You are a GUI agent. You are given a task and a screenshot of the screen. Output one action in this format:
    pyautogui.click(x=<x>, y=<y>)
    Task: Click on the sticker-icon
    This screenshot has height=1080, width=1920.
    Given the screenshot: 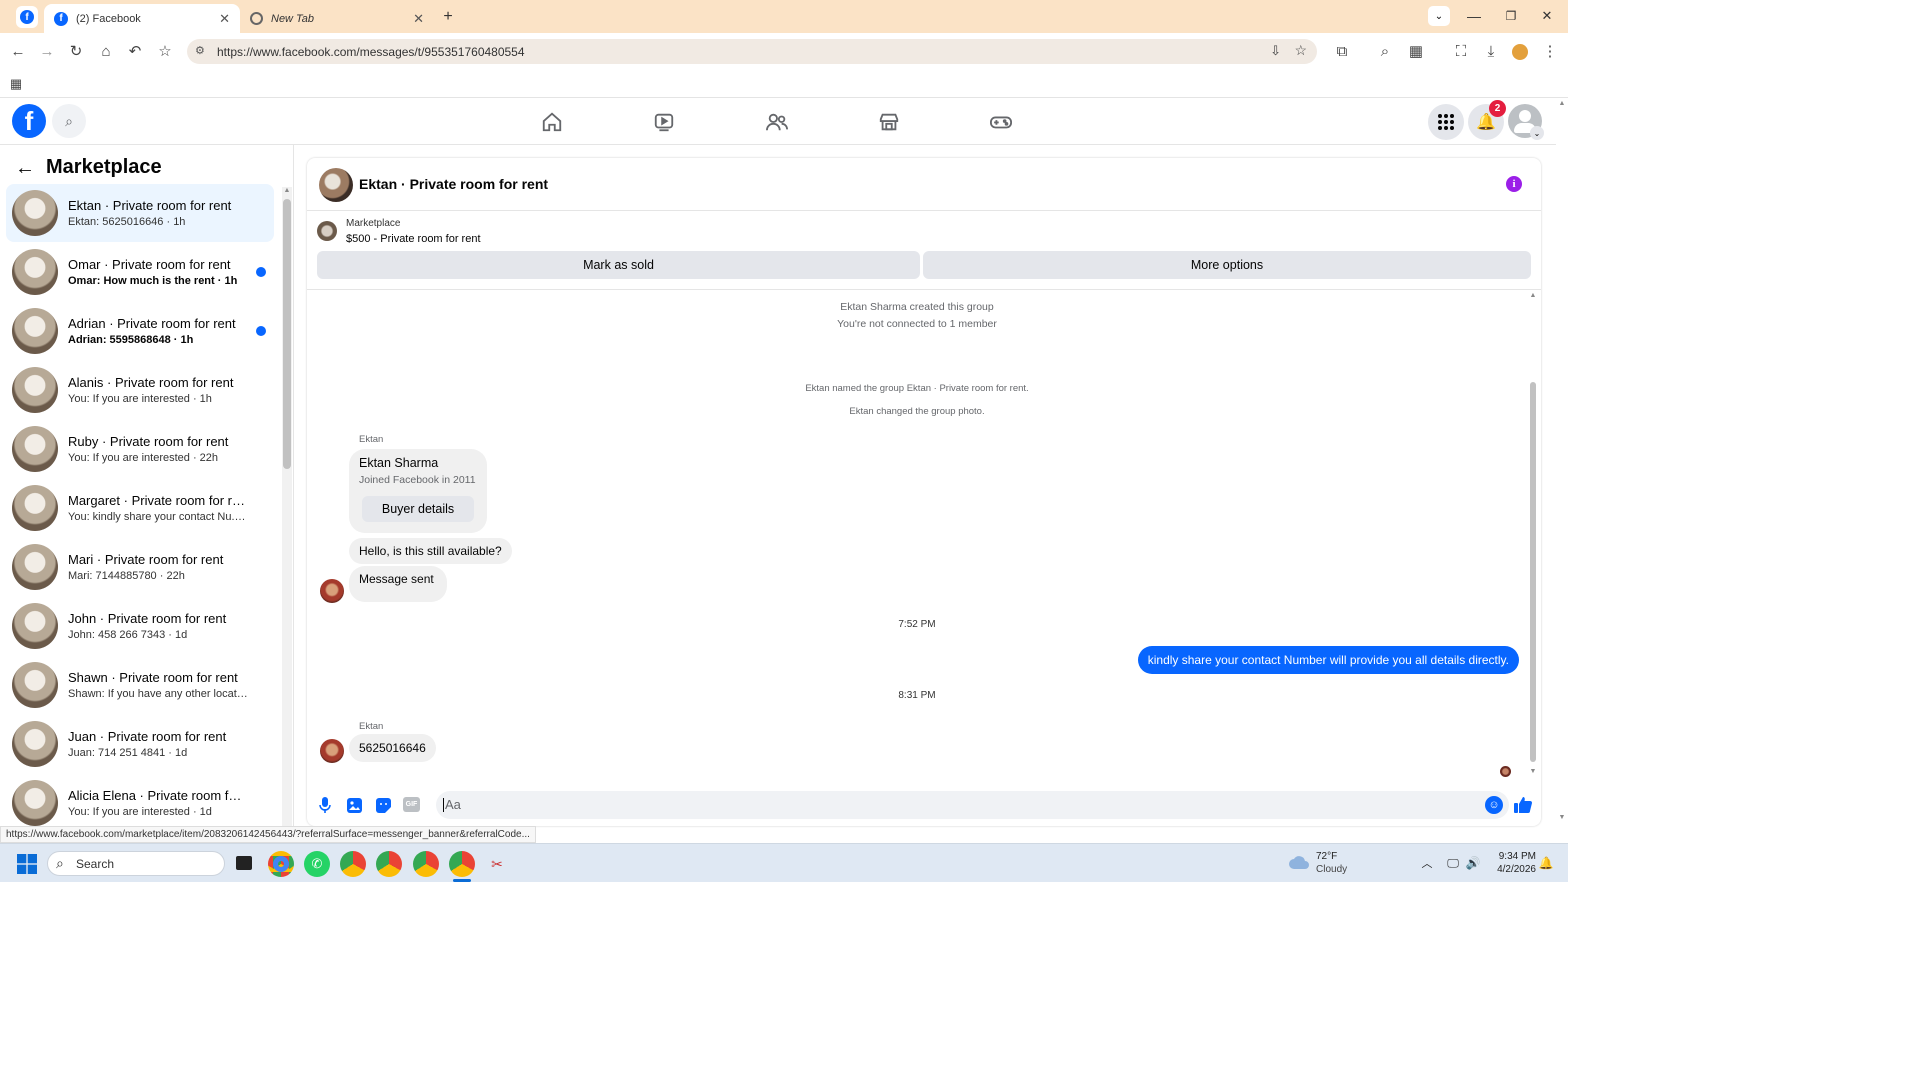 What is the action you would take?
    pyautogui.click(x=383, y=805)
    